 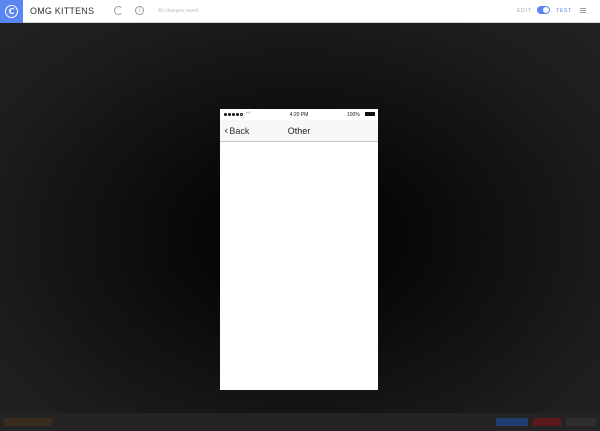 What do you see at coordinates (524, 11) in the screenshot?
I see `edit-mode-label: EDIT` at bounding box center [524, 11].